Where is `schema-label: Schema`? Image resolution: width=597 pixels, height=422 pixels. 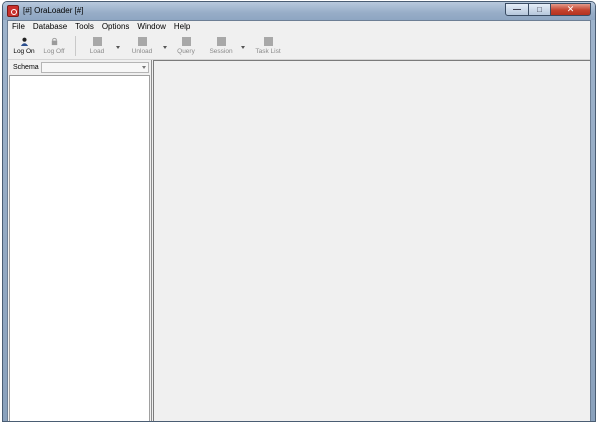
schema-label: Schema is located at coordinates (26, 67).